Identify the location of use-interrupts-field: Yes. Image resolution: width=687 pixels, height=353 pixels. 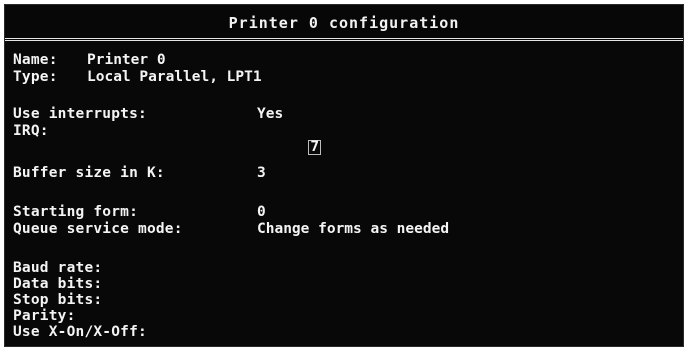
(270, 114).